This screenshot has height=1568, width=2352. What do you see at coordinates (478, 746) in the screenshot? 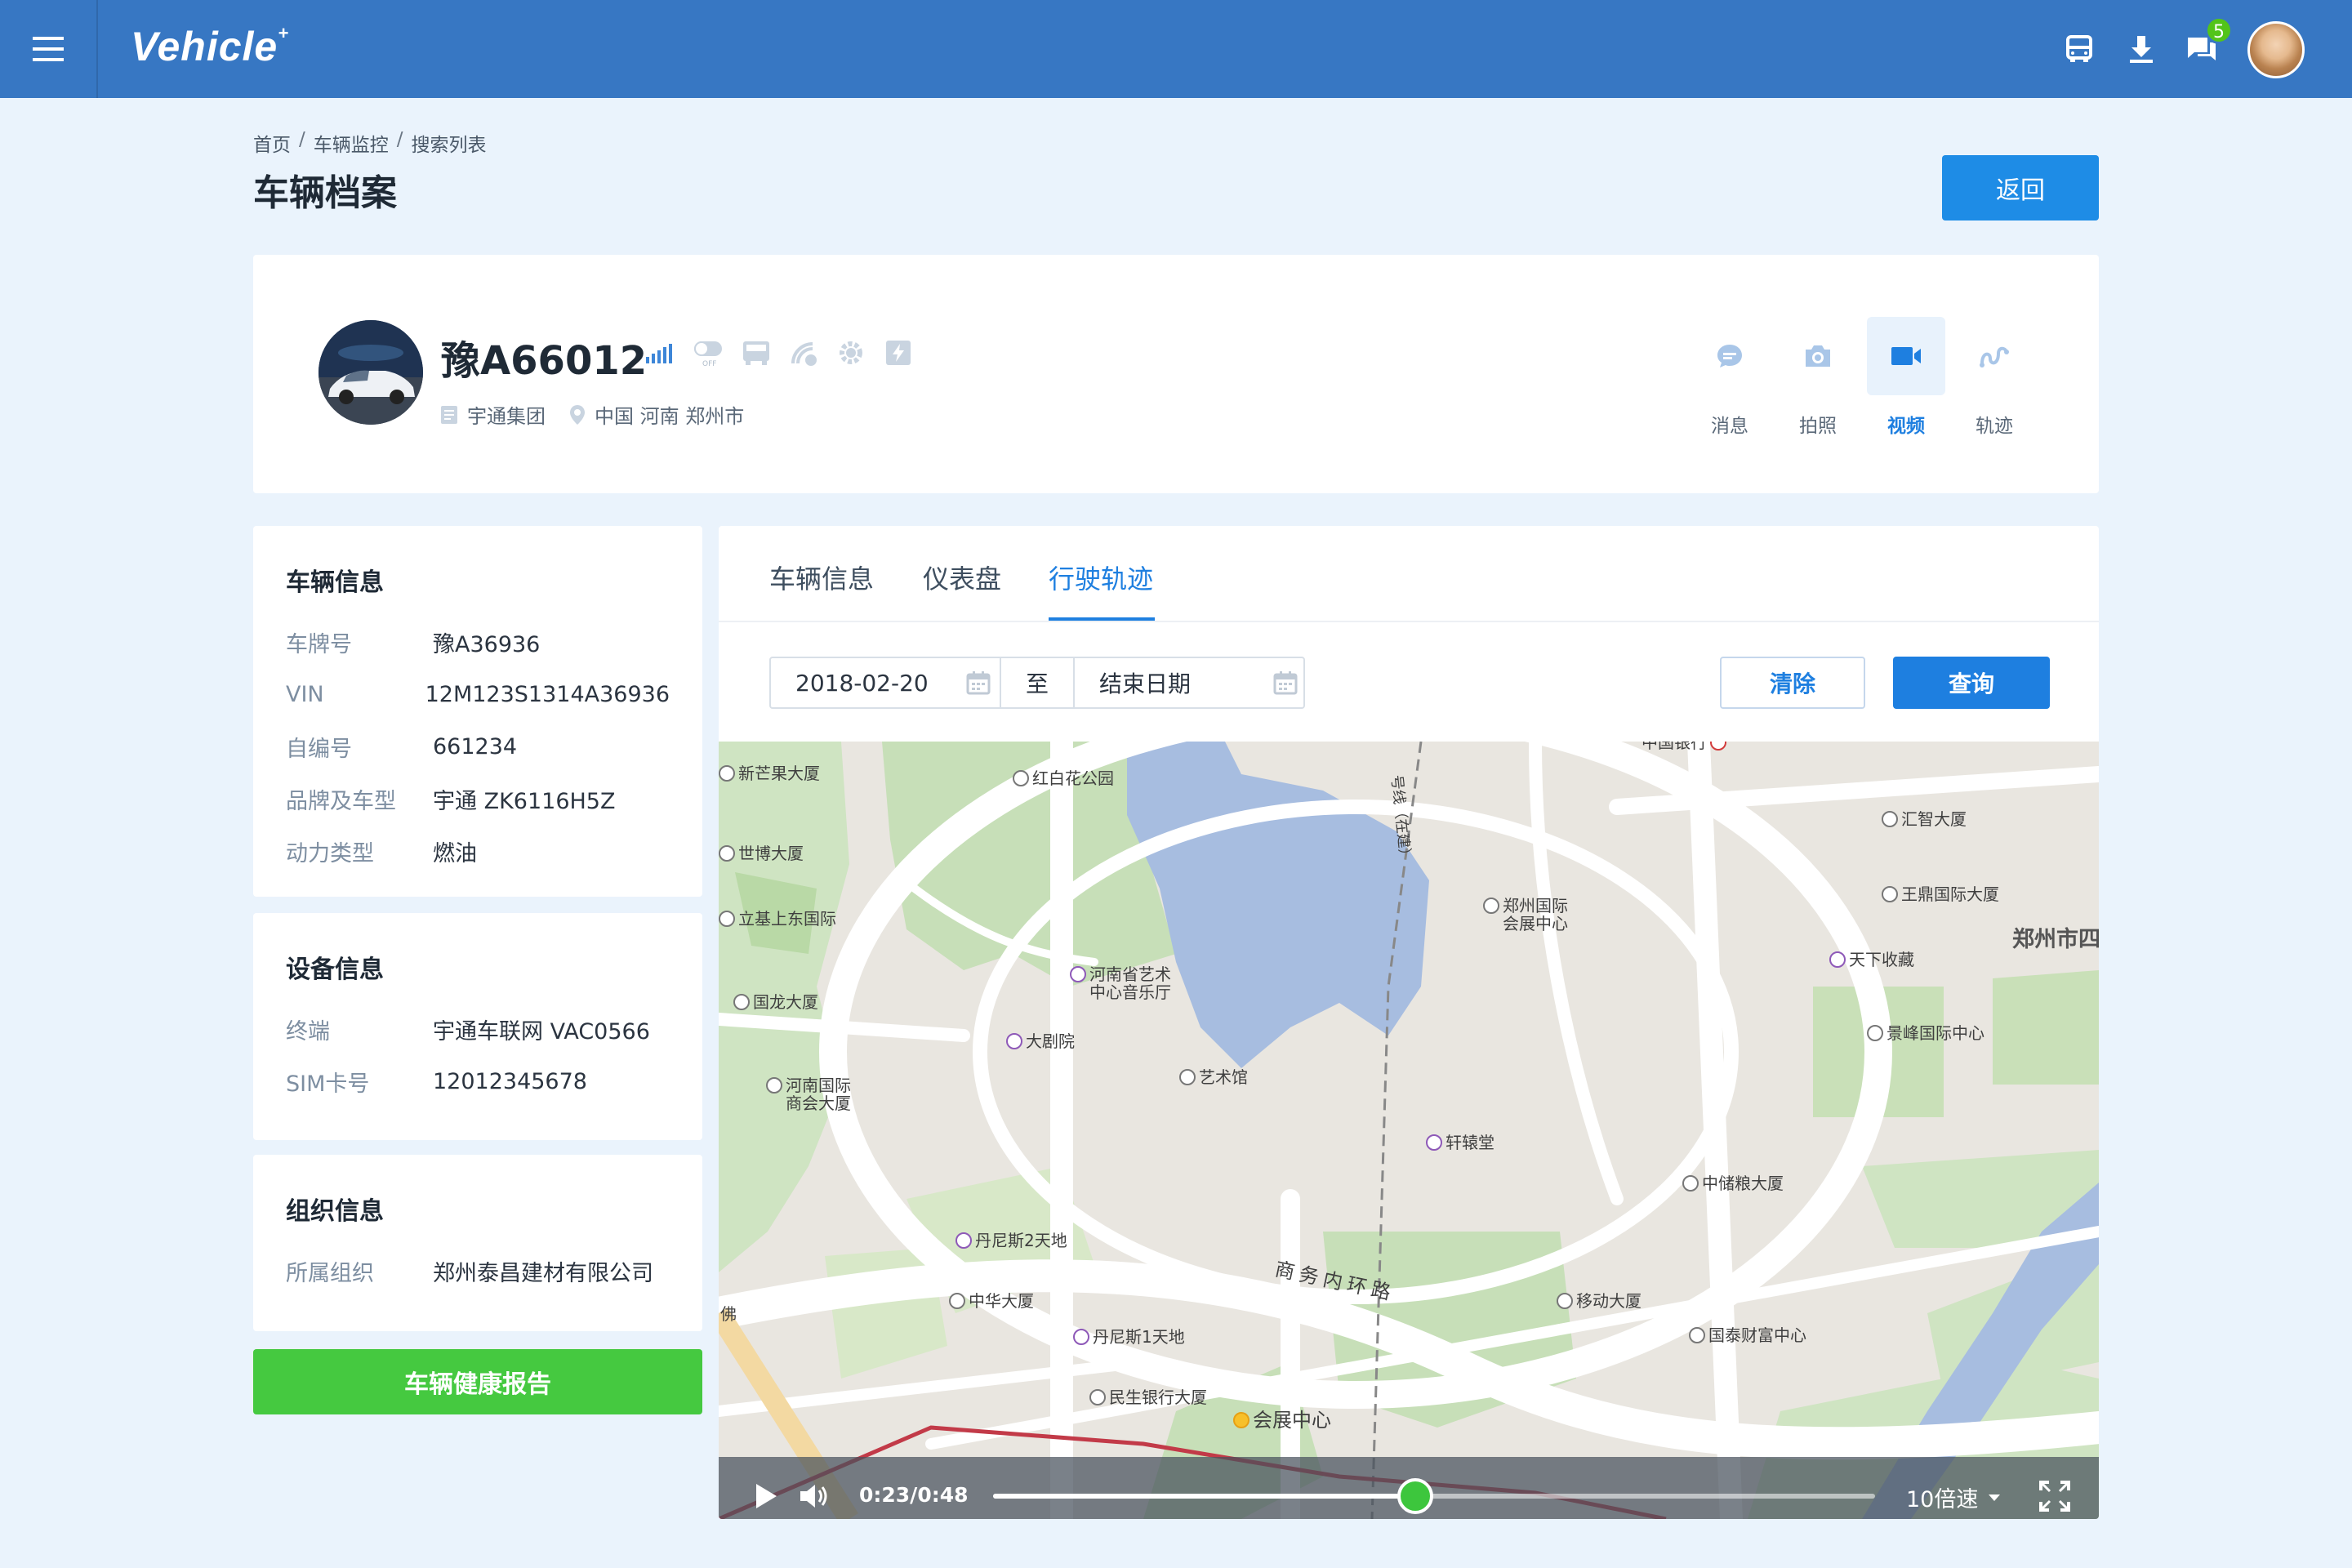
I see `info-row: 自编号 661234` at bounding box center [478, 746].